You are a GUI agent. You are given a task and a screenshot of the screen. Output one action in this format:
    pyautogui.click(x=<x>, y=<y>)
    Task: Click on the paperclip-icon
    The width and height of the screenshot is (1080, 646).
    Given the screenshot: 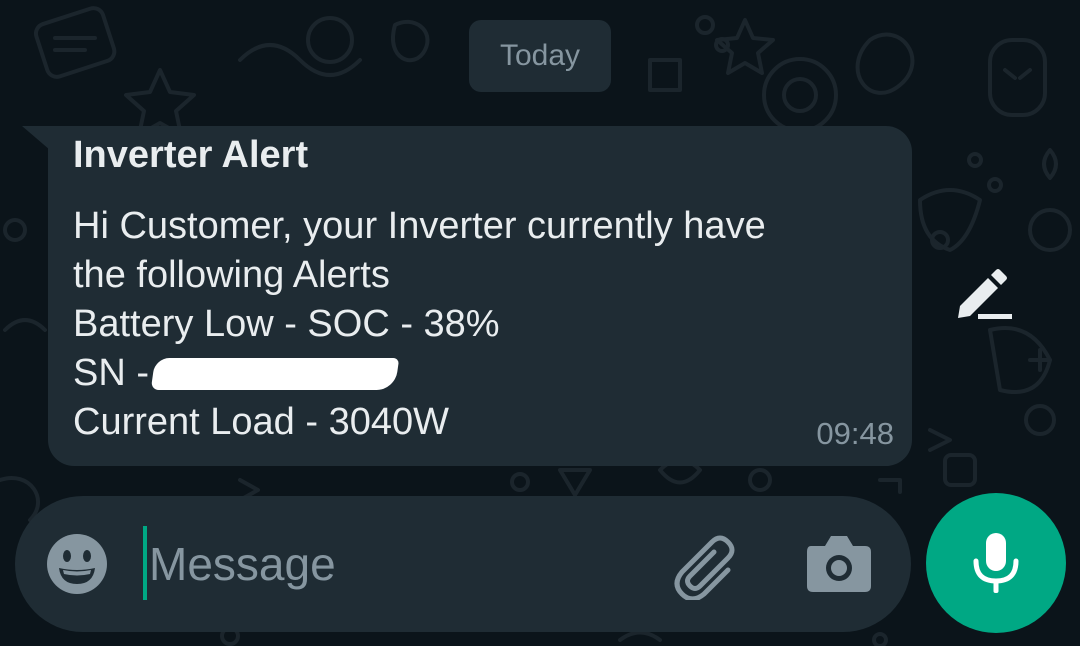 What is the action you would take?
    pyautogui.click(x=704, y=568)
    